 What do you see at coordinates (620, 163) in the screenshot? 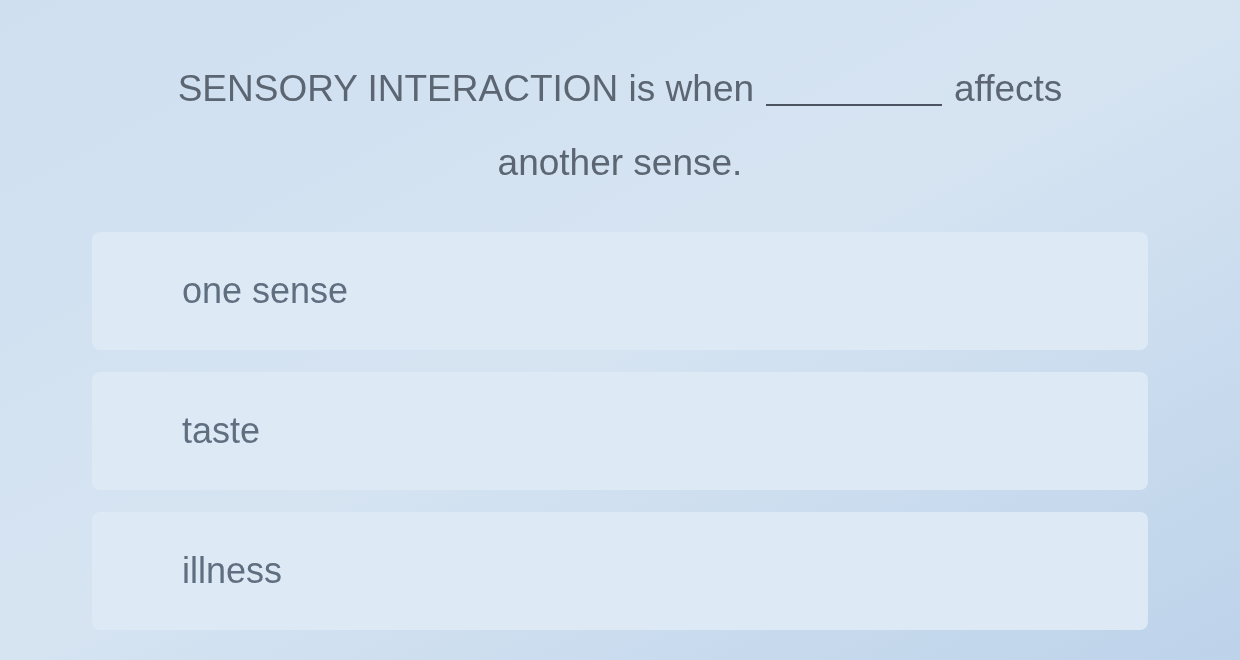
I see `question-text: another sense.` at bounding box center [620, 163].